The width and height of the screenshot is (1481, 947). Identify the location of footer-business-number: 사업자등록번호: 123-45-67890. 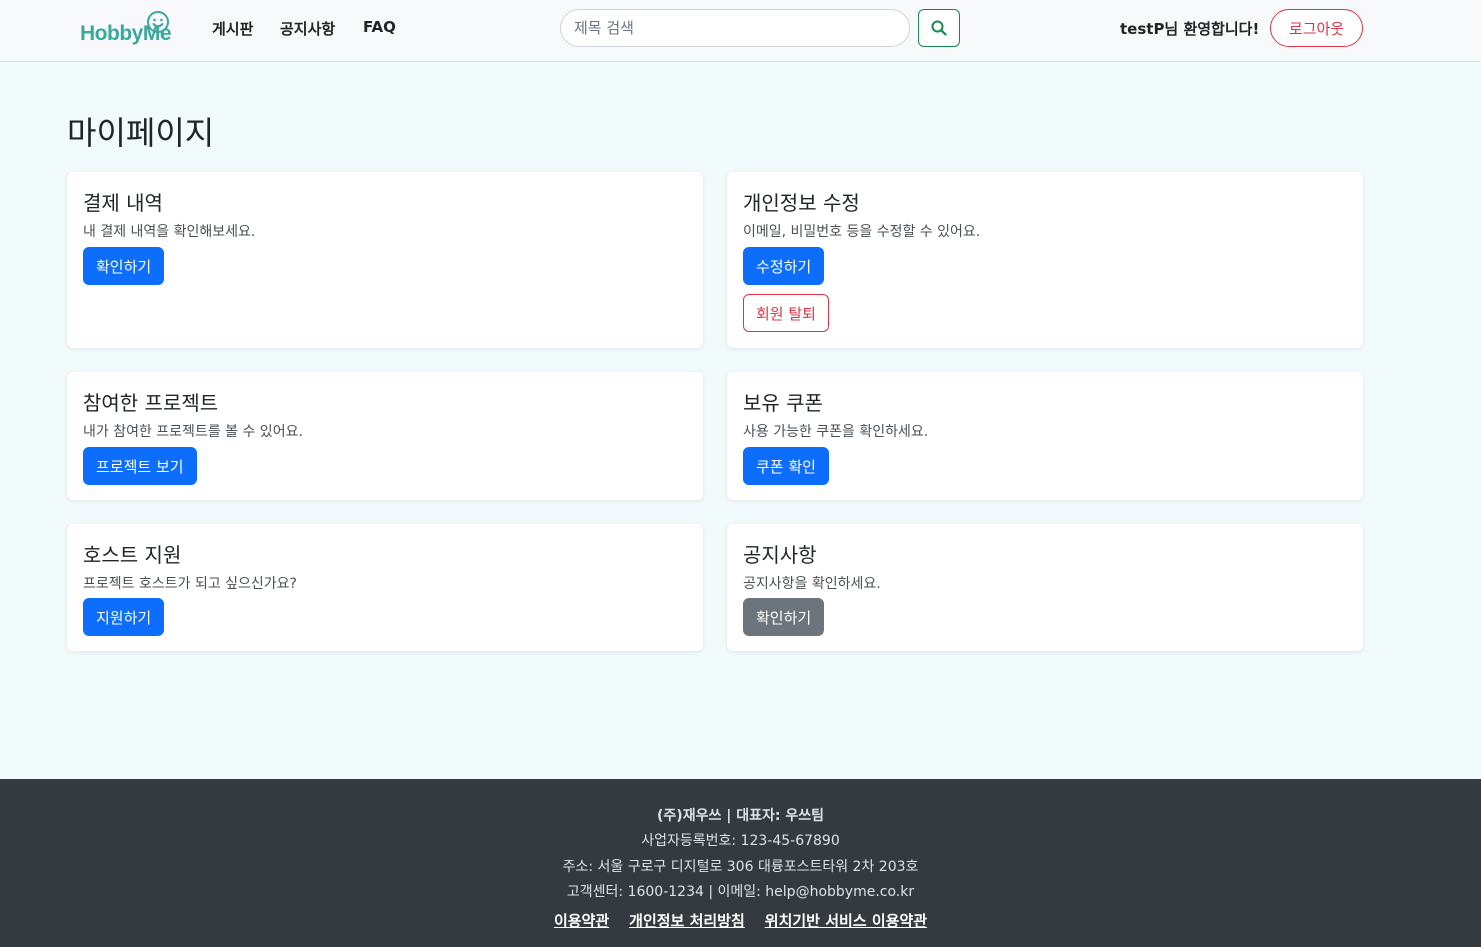
(740, 841).